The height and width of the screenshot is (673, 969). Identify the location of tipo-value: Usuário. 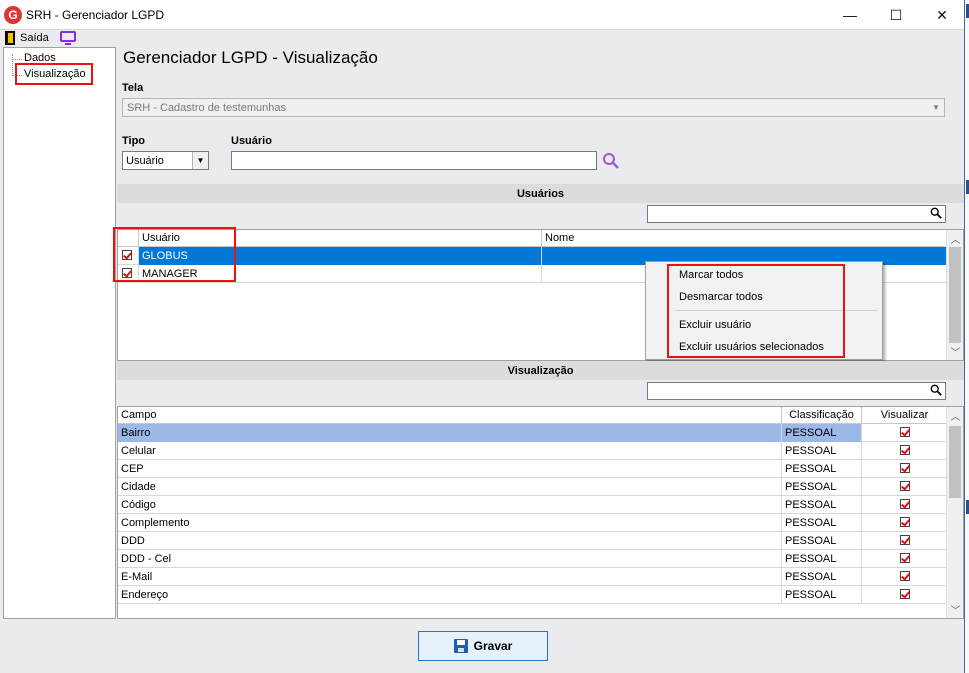
(145, 161).